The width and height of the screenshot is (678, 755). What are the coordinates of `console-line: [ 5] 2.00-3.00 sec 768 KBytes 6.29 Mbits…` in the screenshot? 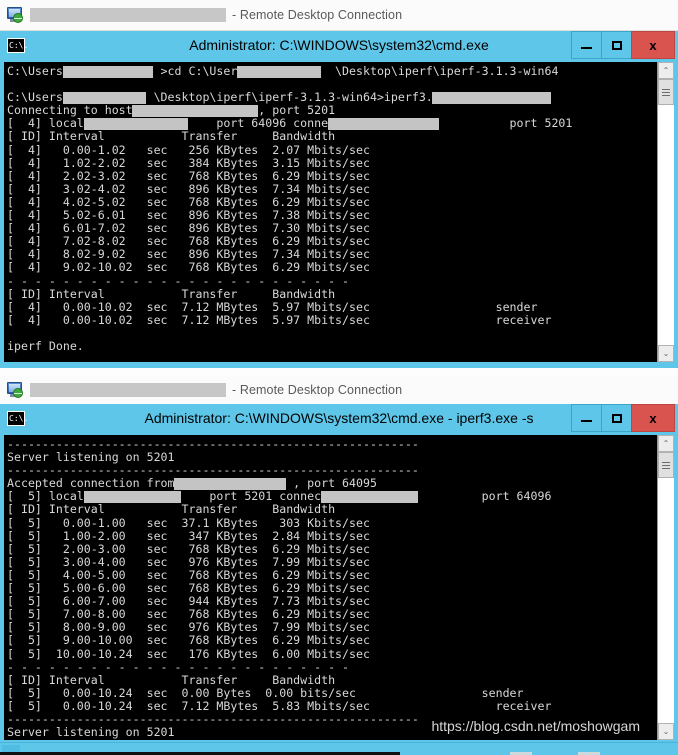 It's located at (188, 548).